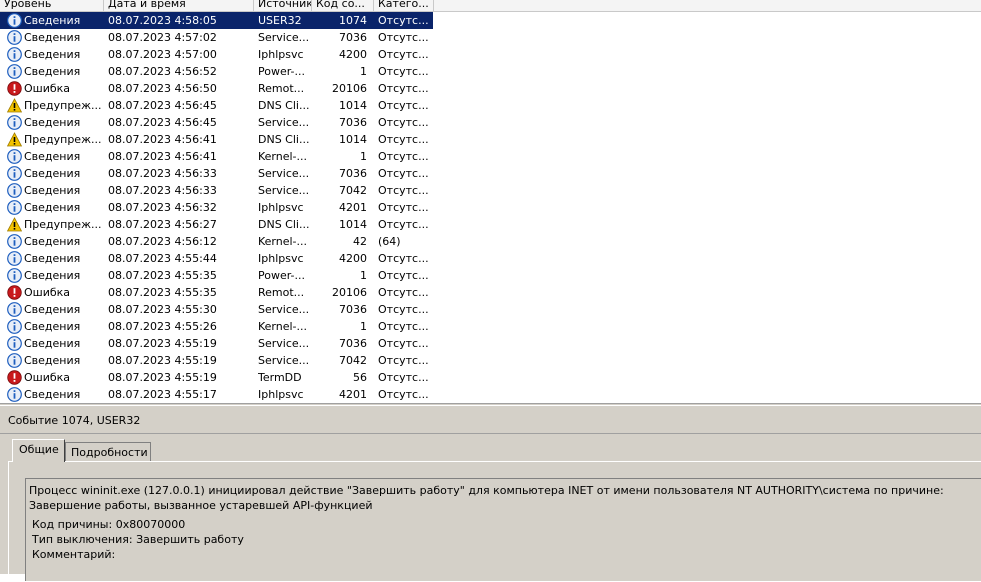  What do you see at coordinates (280, 20) in the screenshot?
I see `cell-source: USER32` at bounding box center [280, 20].